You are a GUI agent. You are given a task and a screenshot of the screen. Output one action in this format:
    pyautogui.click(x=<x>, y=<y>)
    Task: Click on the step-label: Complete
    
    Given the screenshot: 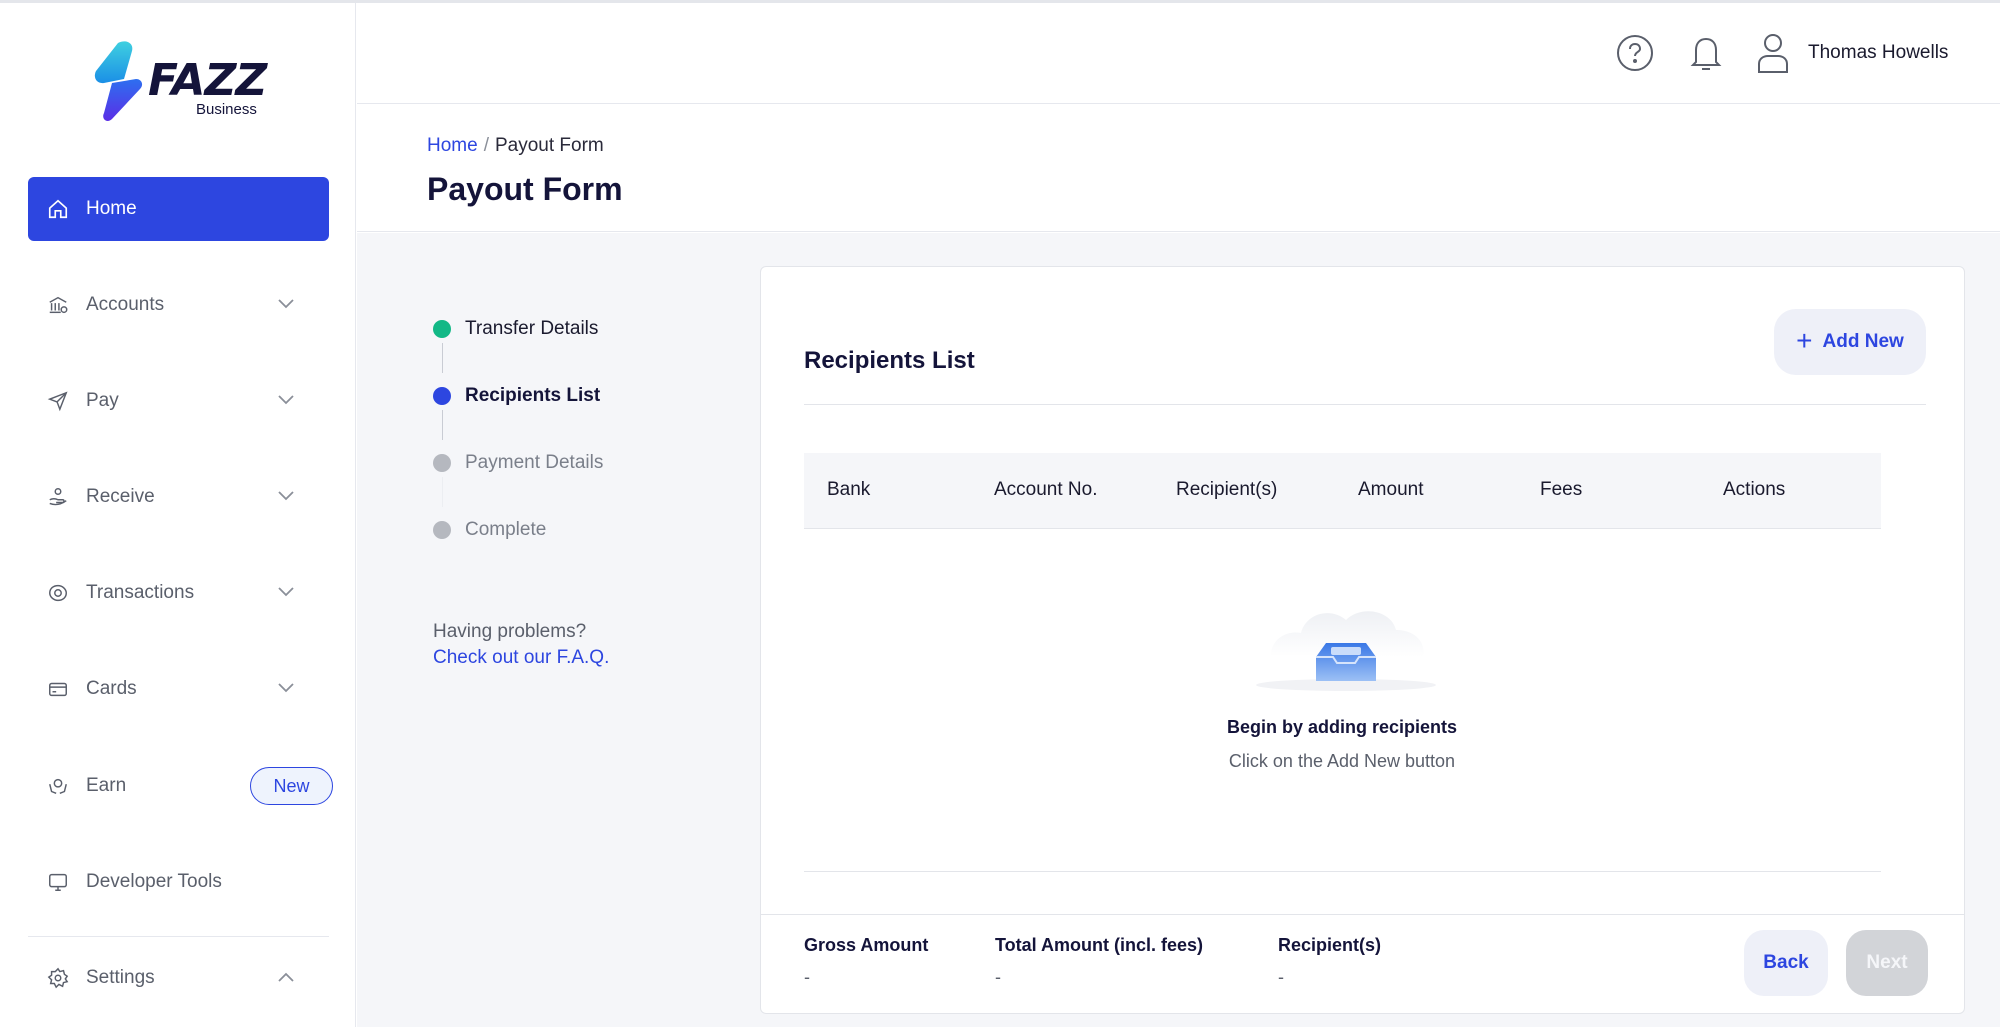 What is the action you would take?
    pyautogui.click(x=506, y=529)
    